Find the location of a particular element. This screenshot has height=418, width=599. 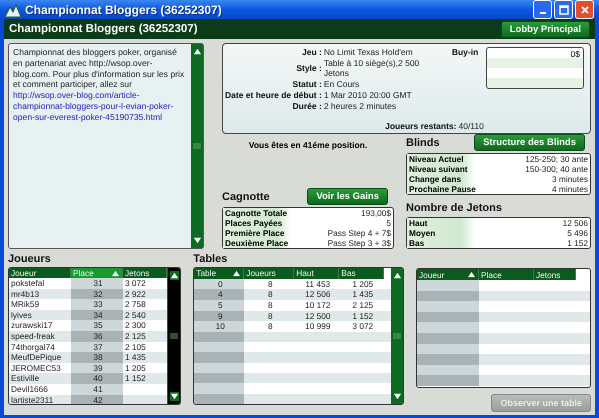

row-value: Pass Step 3 + 3$ is located at coordinates (359, 243).